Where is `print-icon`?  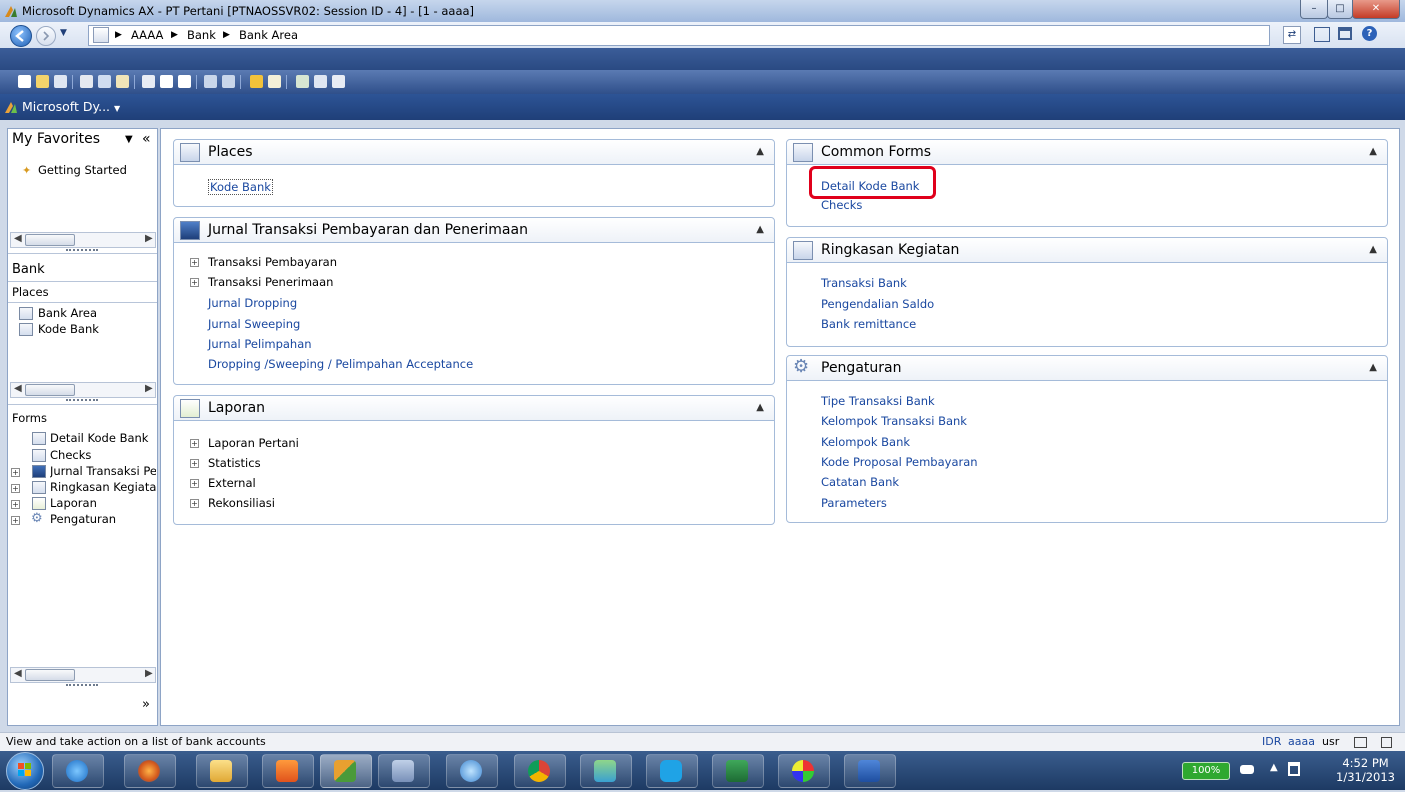
print-icon is located at coordinates (86, 81).